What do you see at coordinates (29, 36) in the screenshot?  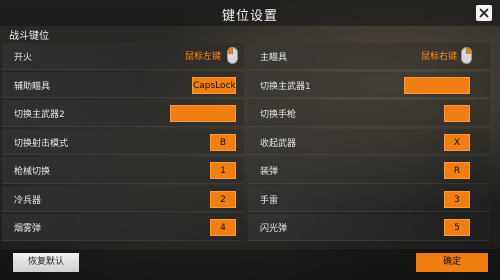 I see `section-title: 战斗键位` at bounding box center [29, 36].